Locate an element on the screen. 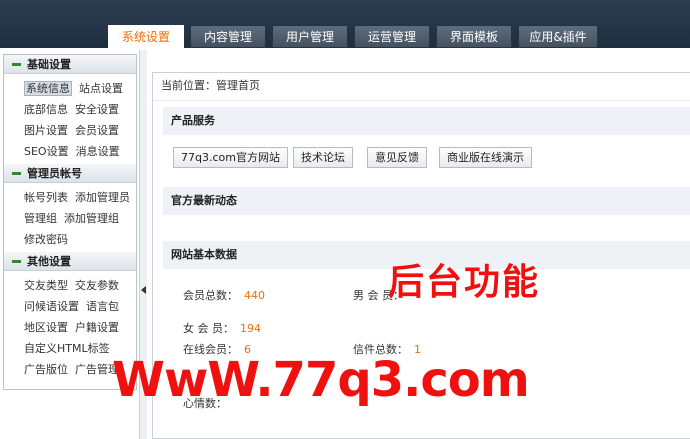  sidebar-item-image-settings: 图片设置 is located at coordinates (46, 130).